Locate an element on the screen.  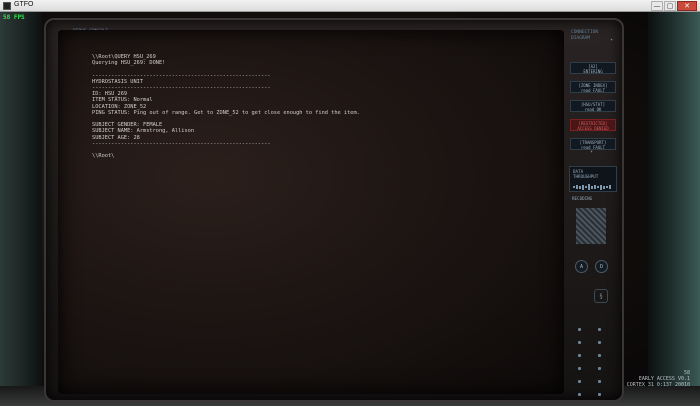
a-button: A is located at coordinates (581, 266).